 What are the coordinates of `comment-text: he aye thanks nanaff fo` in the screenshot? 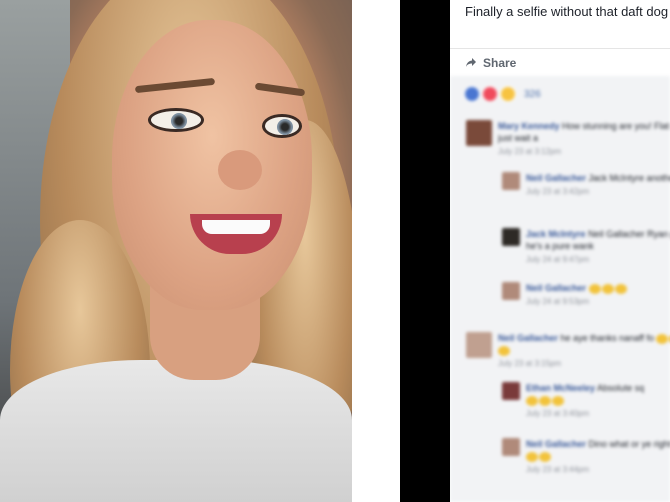 It's located at (607, 338).